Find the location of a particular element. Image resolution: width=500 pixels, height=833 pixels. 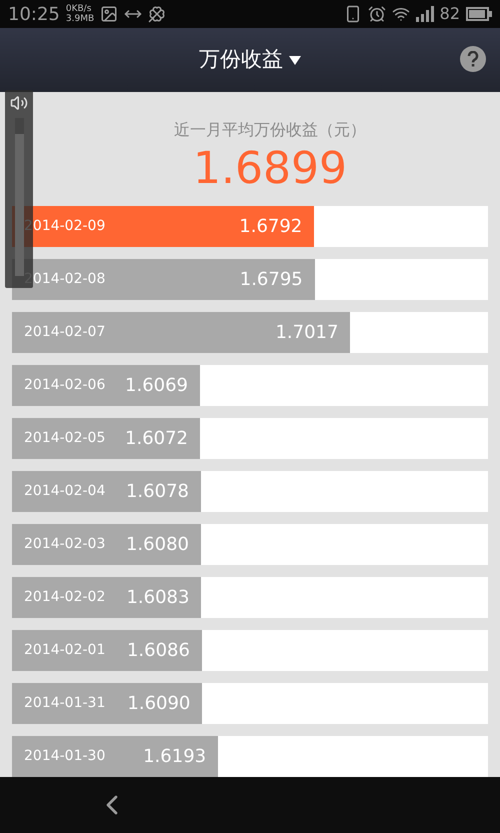

summary-value: 1.6899 is located at coordinates (270, 169).